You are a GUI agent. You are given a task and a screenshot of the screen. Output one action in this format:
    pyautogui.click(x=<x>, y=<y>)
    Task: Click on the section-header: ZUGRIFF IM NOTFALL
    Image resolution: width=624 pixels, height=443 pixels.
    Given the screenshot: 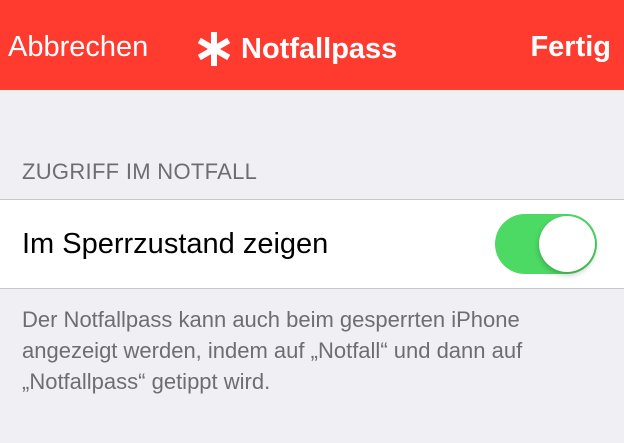 What is the action you would take?
    pyautogui.click(x=140, y=171)
    